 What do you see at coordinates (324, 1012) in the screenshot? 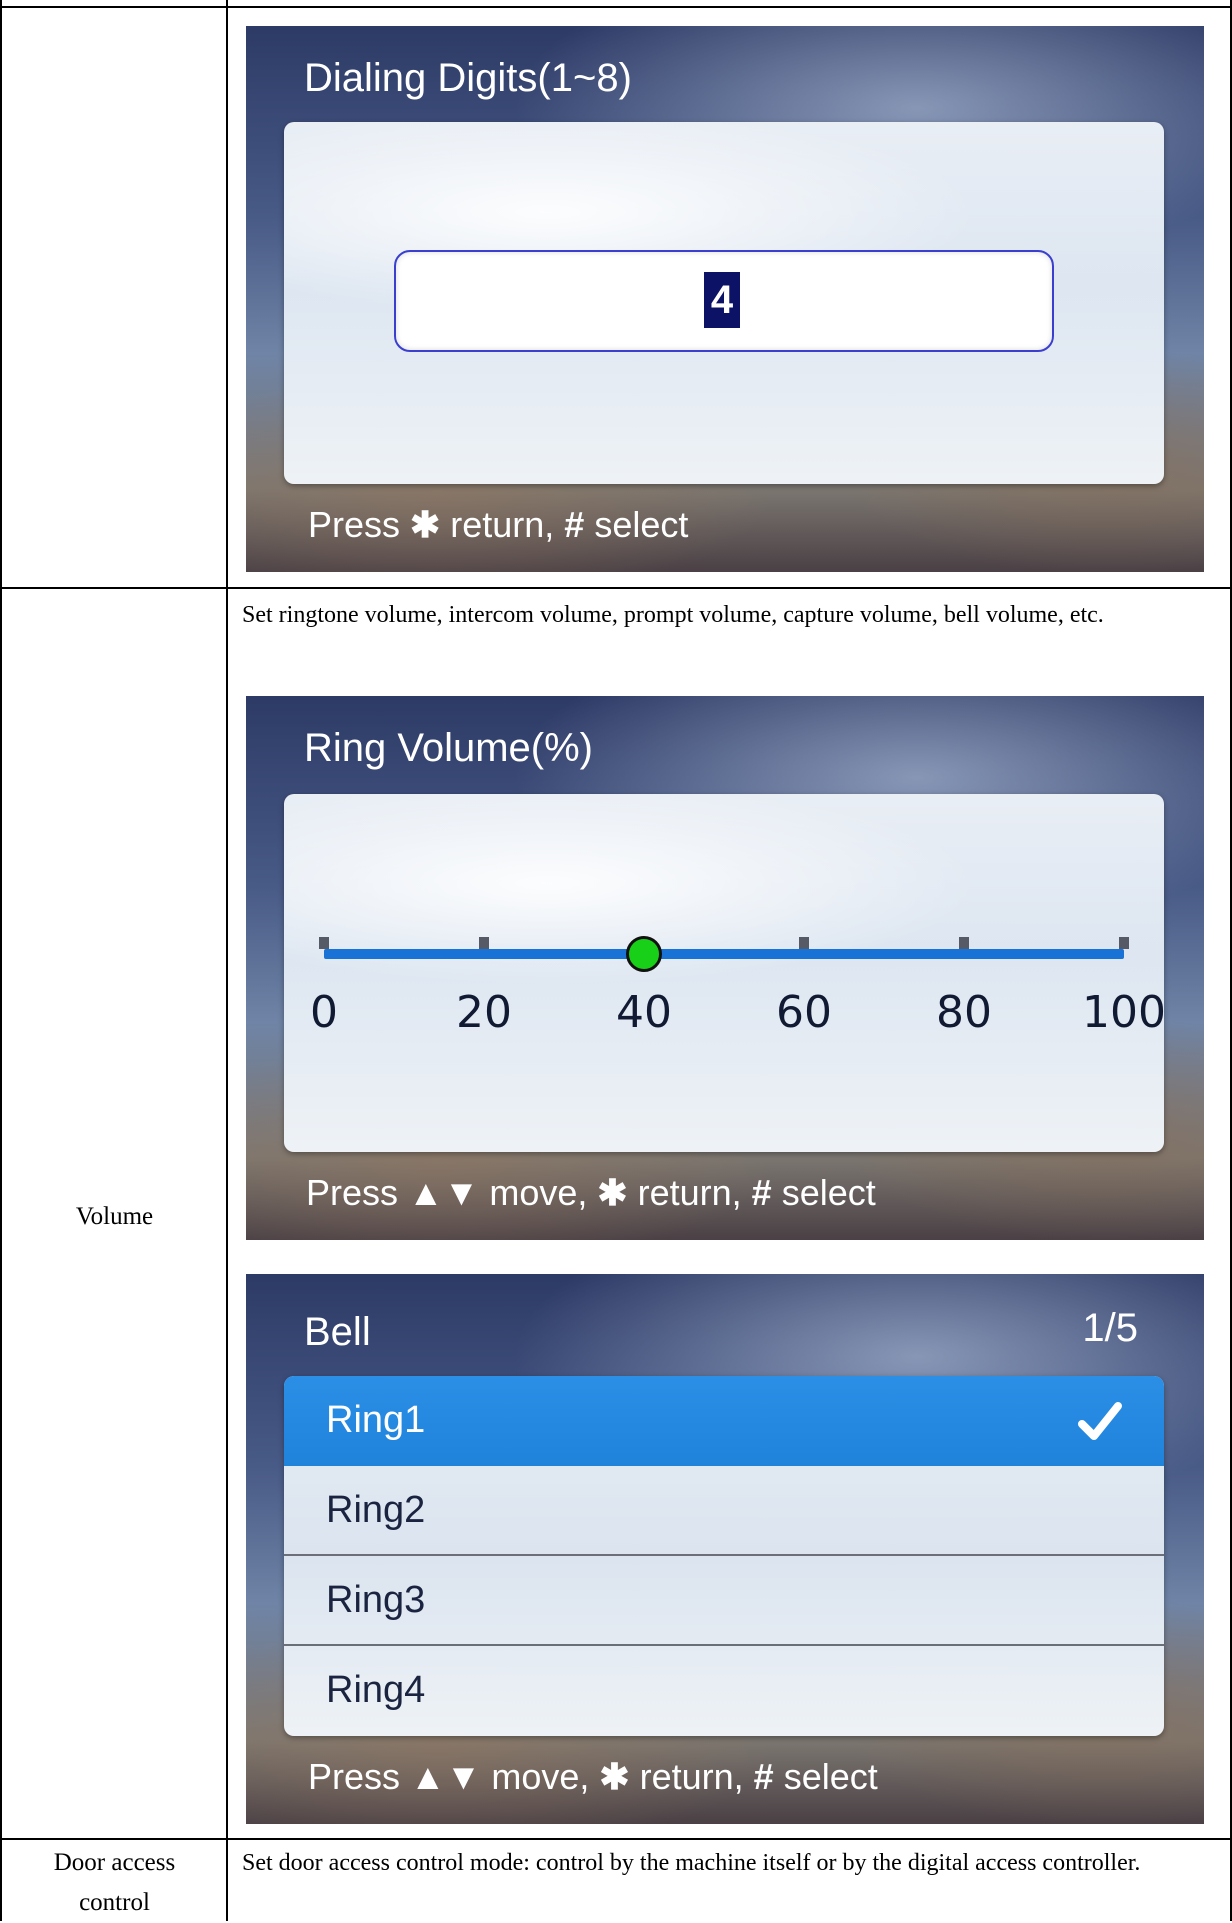
I see `slider-tick-label: 0` at bounding box center [324, 1012].